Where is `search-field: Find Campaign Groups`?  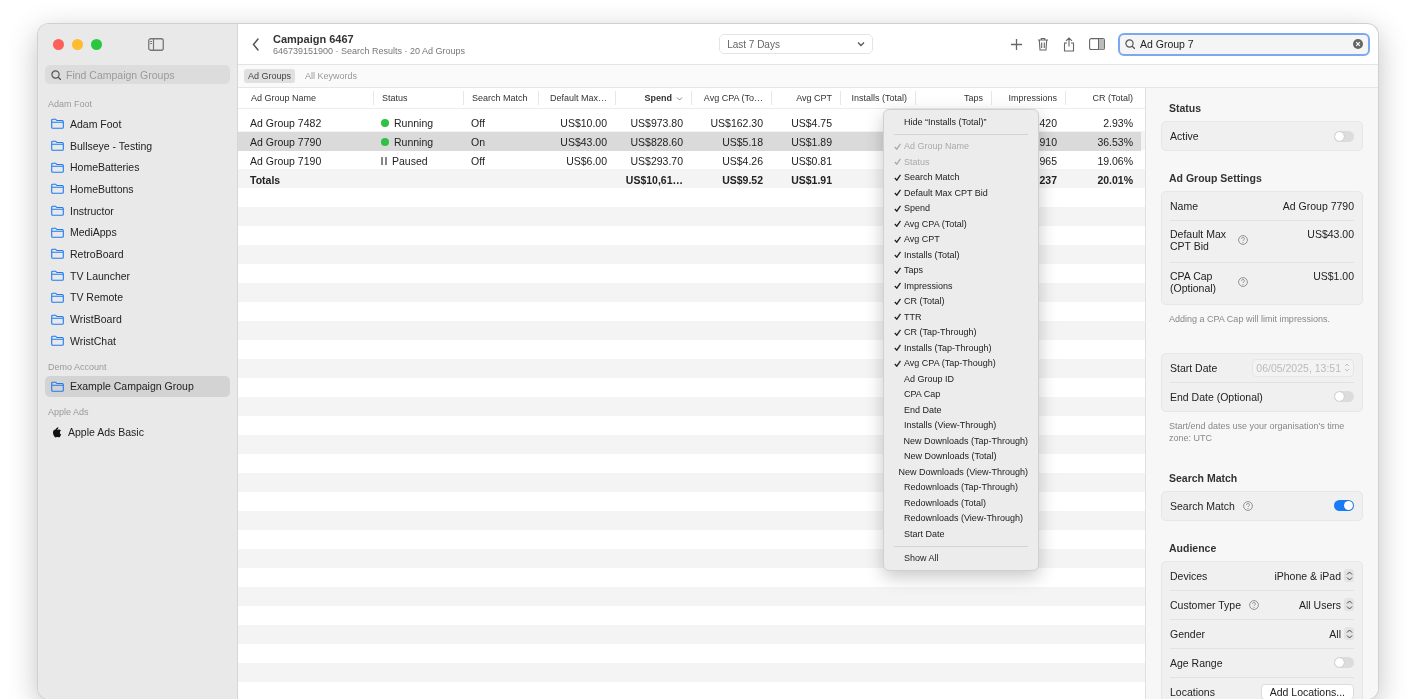 search-field: Find Campaign Groups is located at coordinates (137, 74).